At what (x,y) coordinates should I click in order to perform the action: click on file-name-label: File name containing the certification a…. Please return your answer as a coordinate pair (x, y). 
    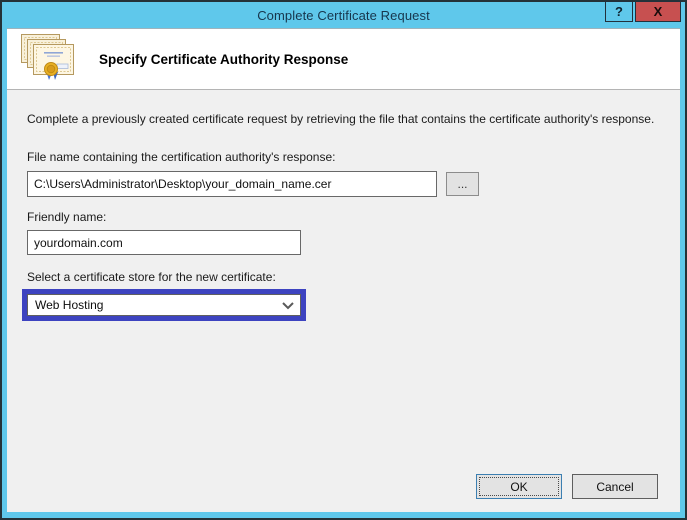
    Looking at the image, I should click on (181, 157).